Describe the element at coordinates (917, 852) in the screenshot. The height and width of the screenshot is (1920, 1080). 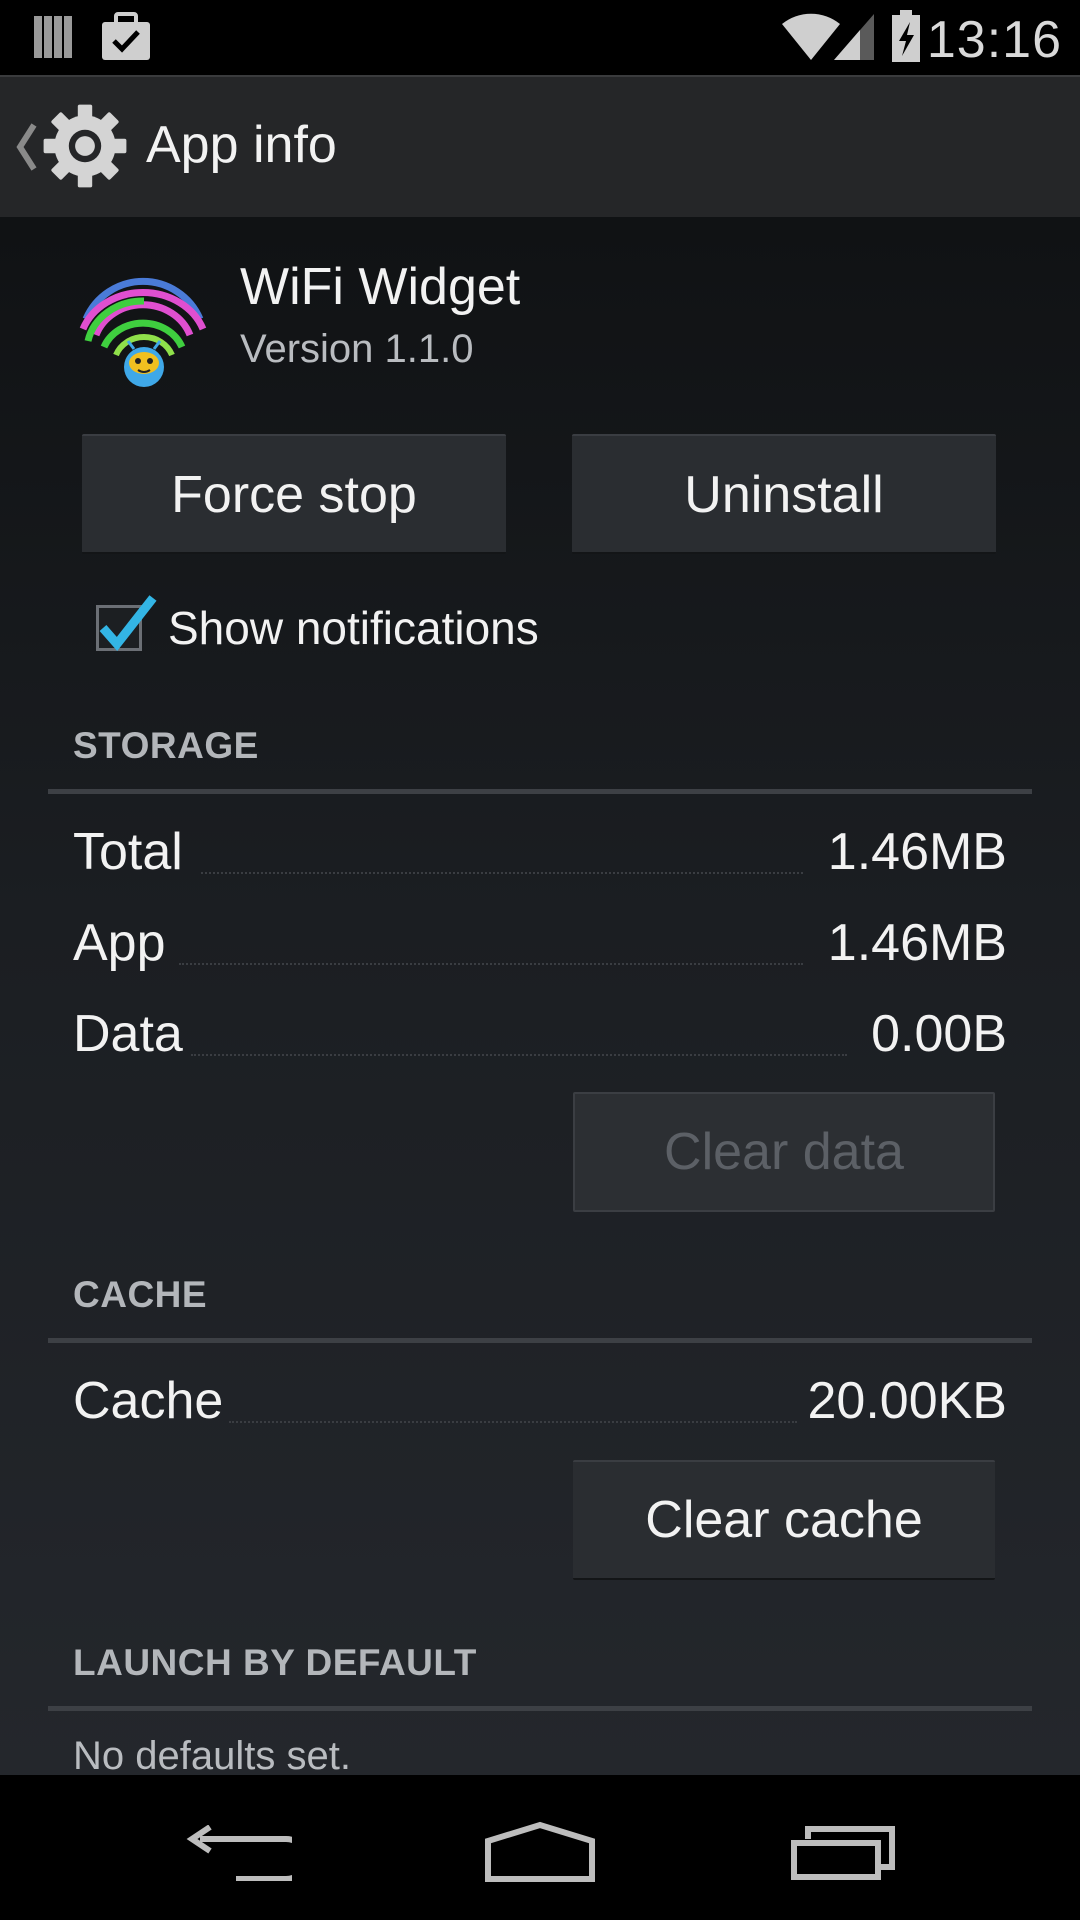
I see `storage-total-value: 1.46MB` at that location.